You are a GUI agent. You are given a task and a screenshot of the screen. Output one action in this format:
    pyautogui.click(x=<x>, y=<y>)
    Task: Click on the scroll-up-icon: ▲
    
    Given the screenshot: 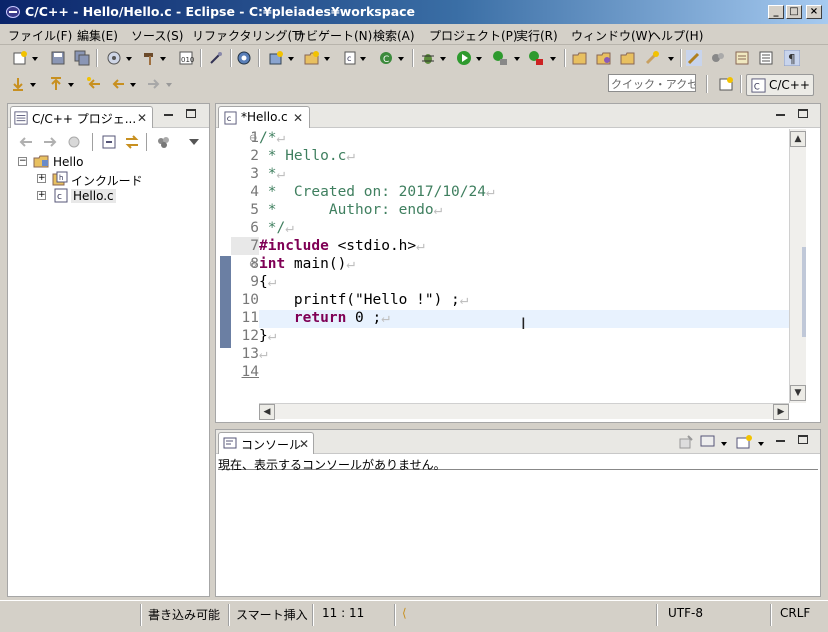 What is the action you would take?
    pyautogui.click(x=798, y=139)
    